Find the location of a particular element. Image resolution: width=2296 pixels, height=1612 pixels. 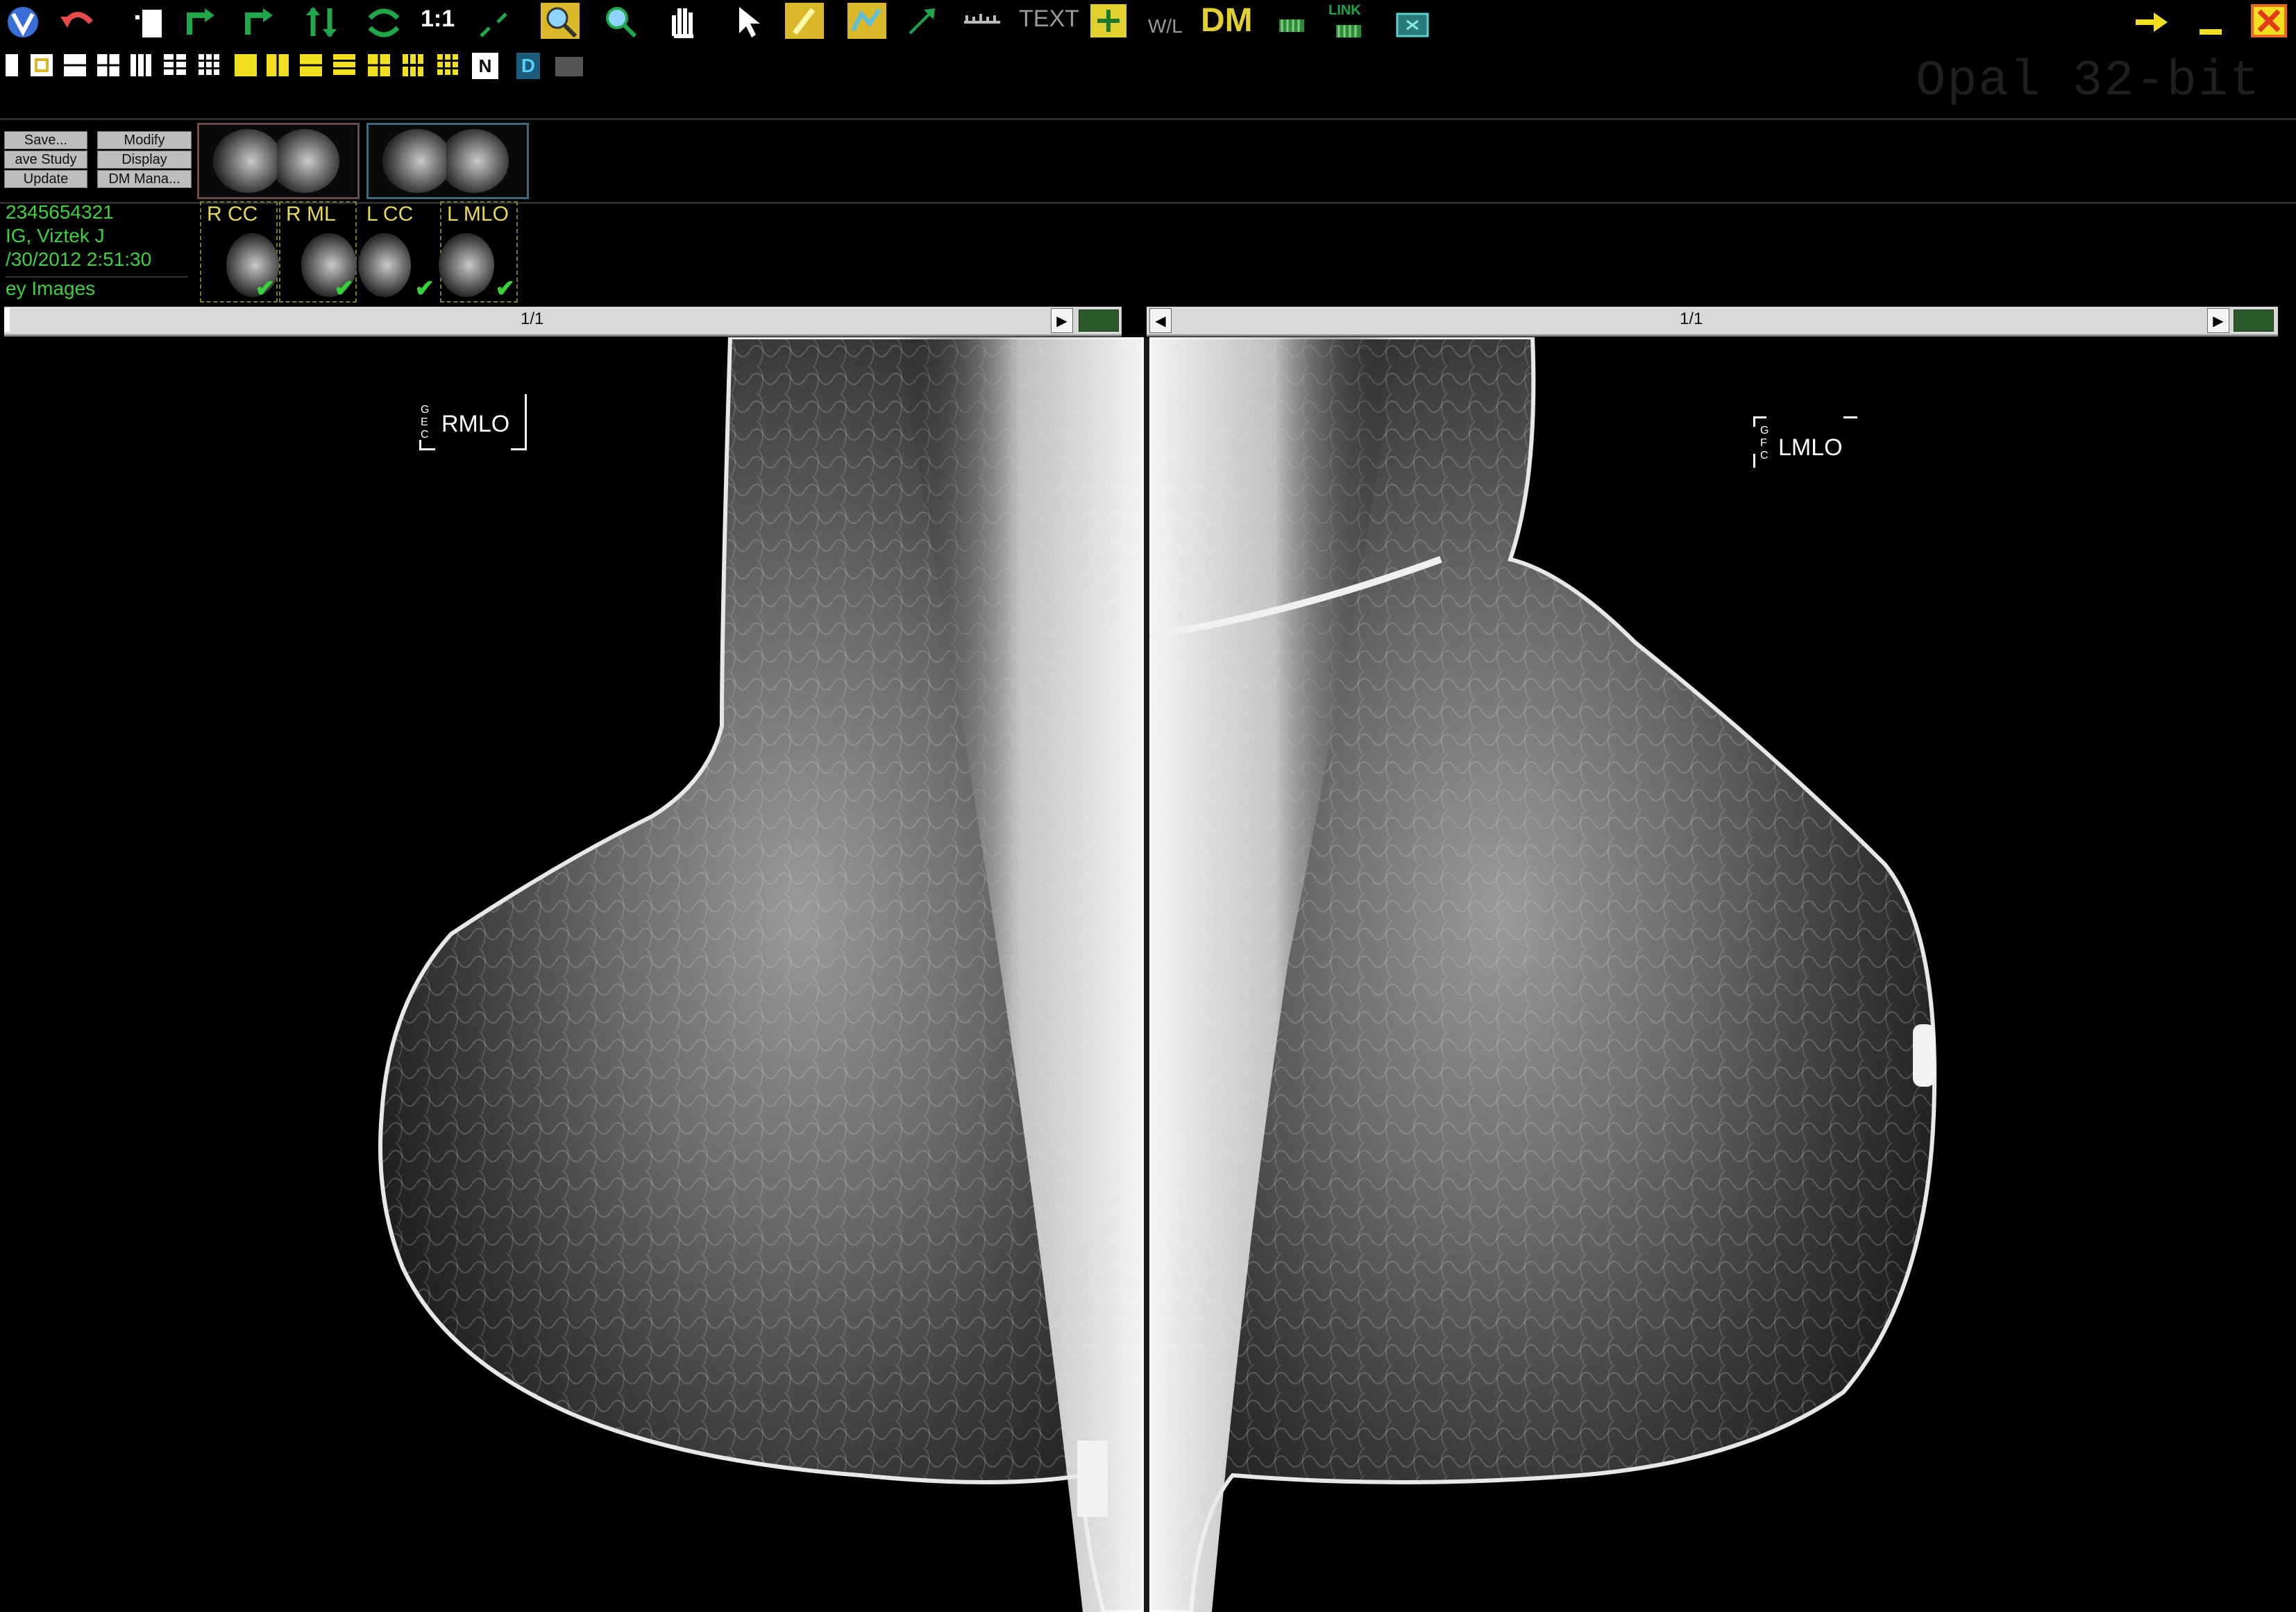

link-icon is located at coordinates (1348, 27).